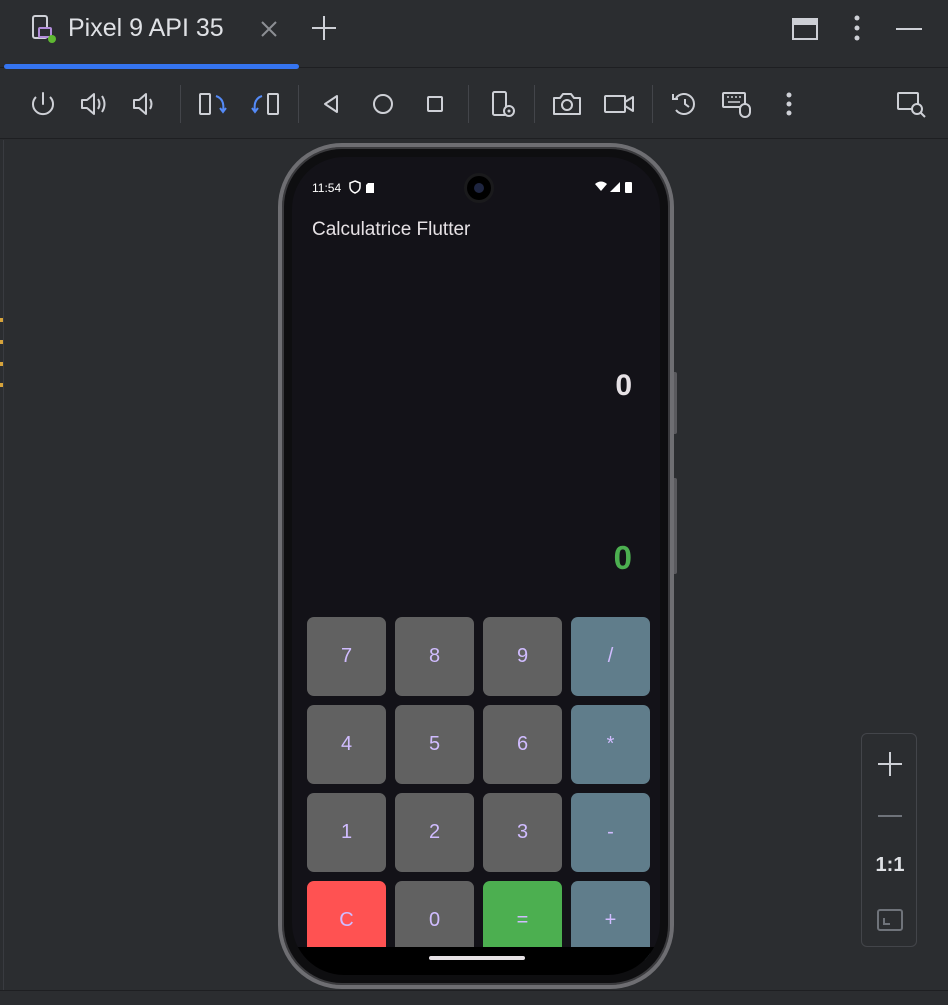 The width and height of the screenshot is (948, 1005). What do you see at coordinates (889, 840) in the screenshot?
I see `zoom-controls: 1:1` at bounding box center [889, 840].